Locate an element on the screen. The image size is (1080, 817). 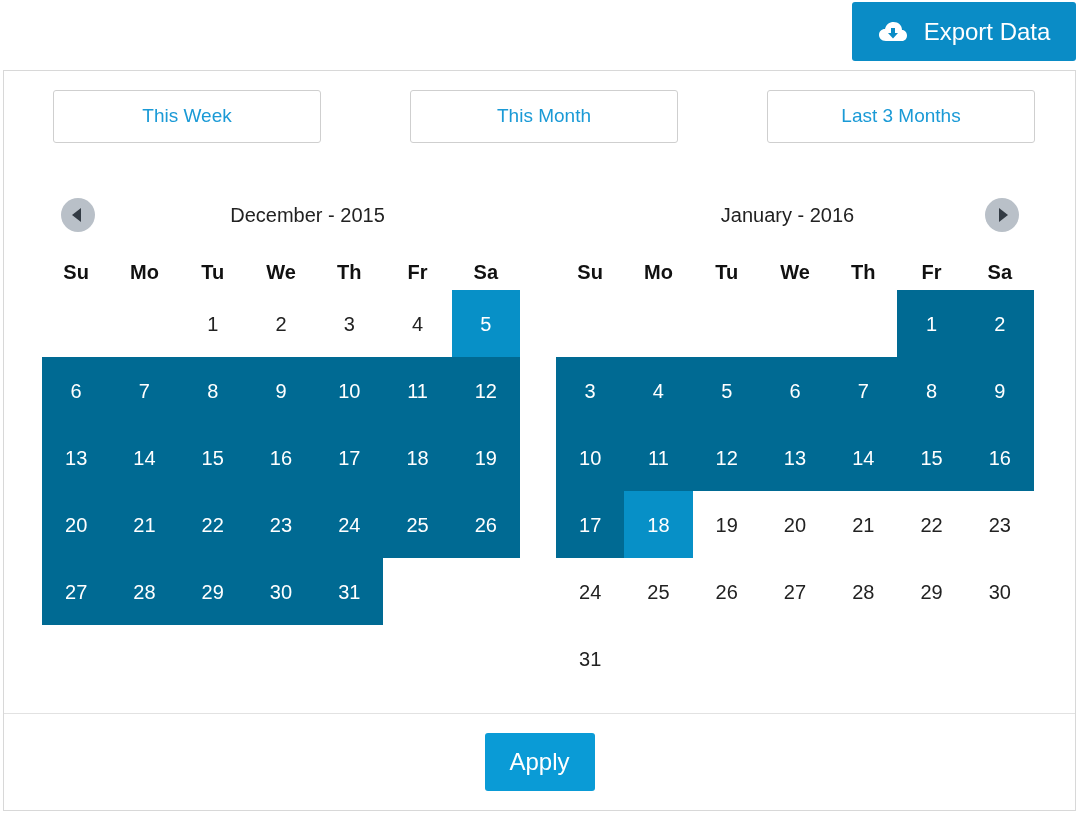
day-cell: 26 is located at coordinates (485, 524).